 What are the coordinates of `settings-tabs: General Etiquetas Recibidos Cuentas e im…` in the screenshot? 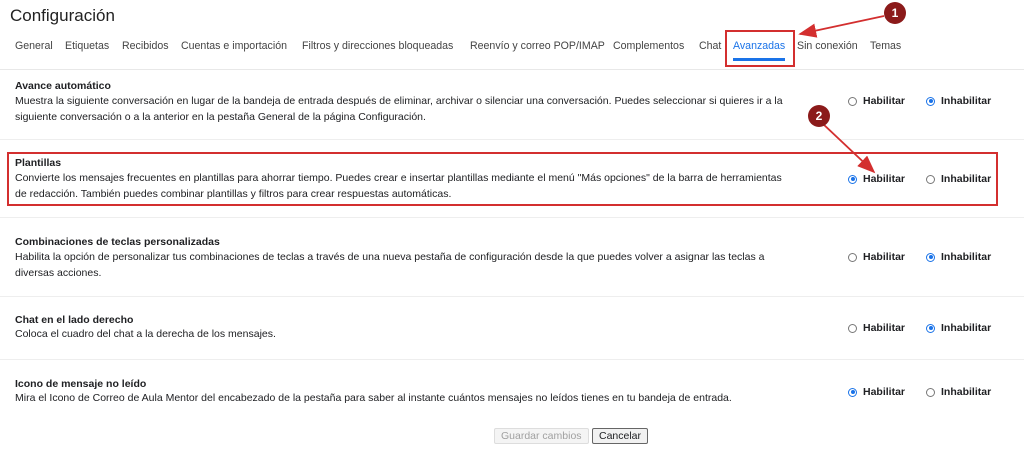 It's located at (519, 52).